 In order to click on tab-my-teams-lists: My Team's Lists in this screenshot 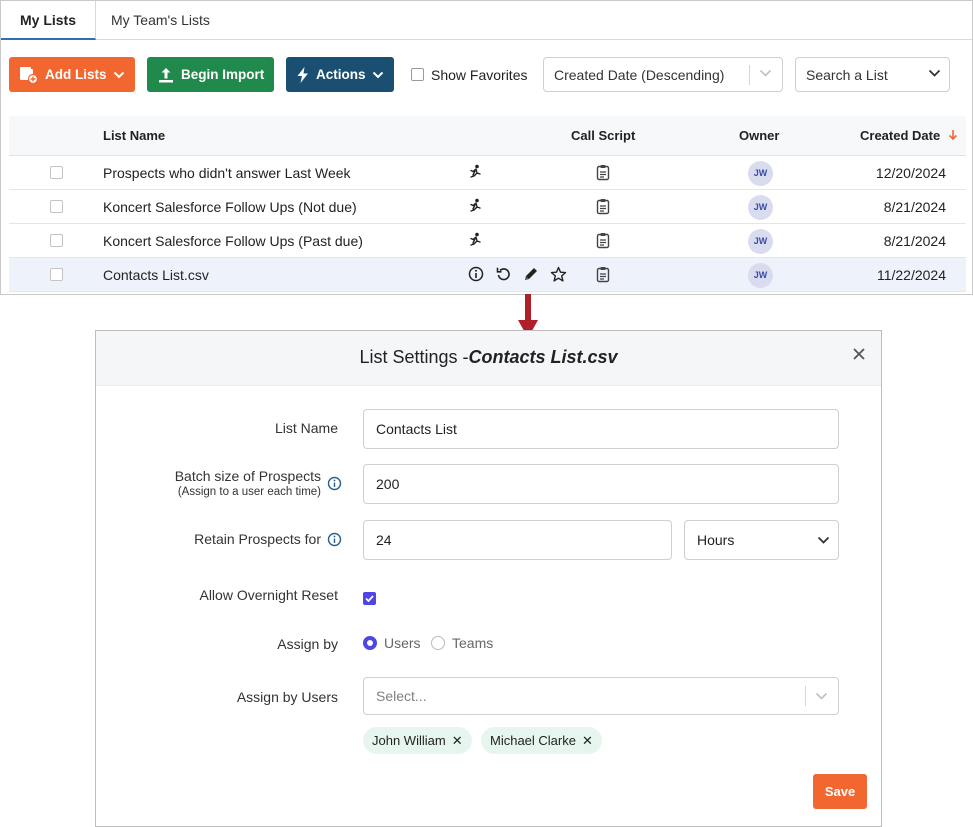, I will do `click(160, 20)`.